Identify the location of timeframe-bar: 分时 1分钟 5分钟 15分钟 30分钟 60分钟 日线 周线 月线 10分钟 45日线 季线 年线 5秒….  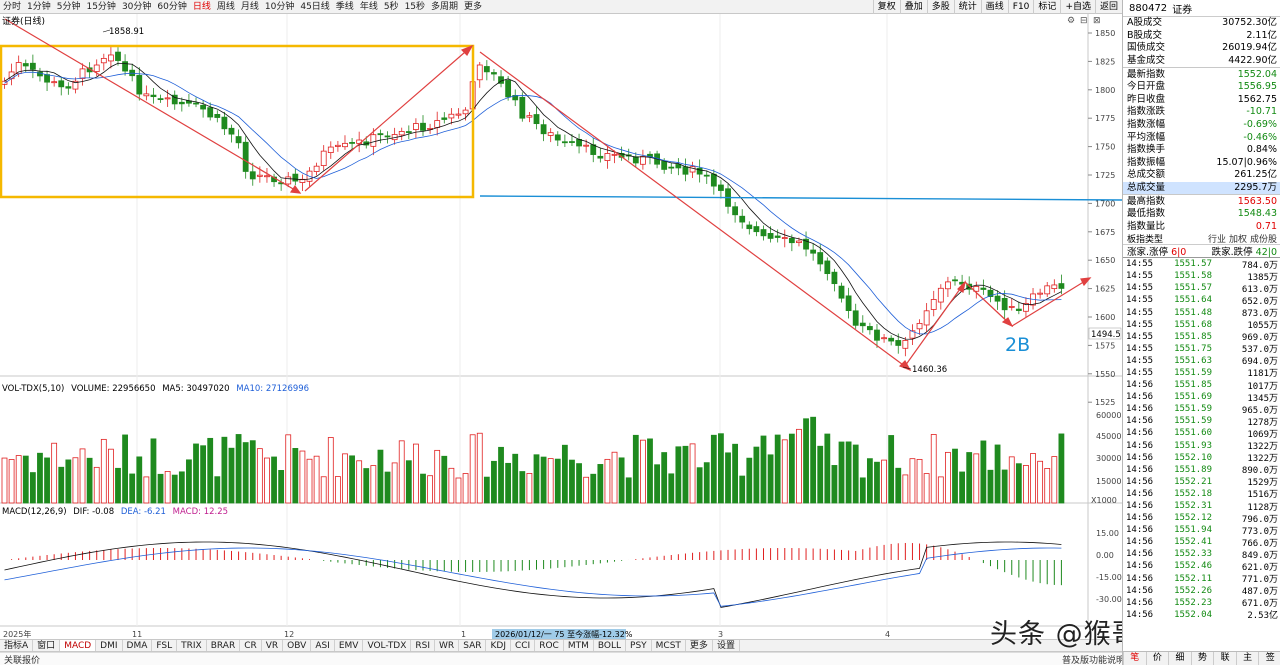
(242, 7).